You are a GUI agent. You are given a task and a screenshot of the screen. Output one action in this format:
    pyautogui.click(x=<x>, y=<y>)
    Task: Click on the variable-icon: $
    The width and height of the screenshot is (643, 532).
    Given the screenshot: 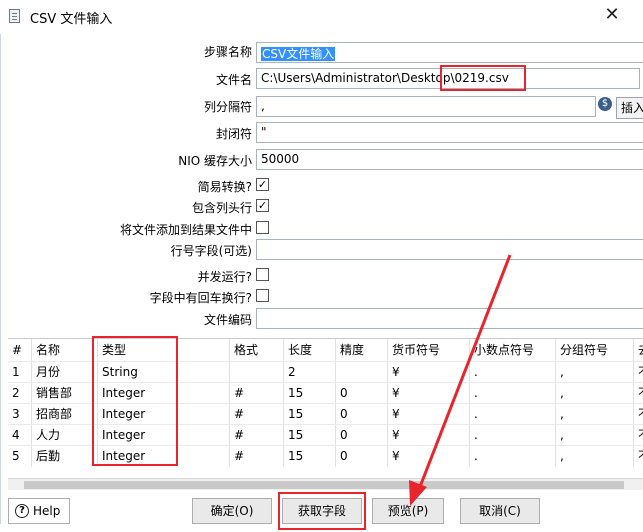 What is the action you would take?
    pyautogui.click(x=605, y=104)
    